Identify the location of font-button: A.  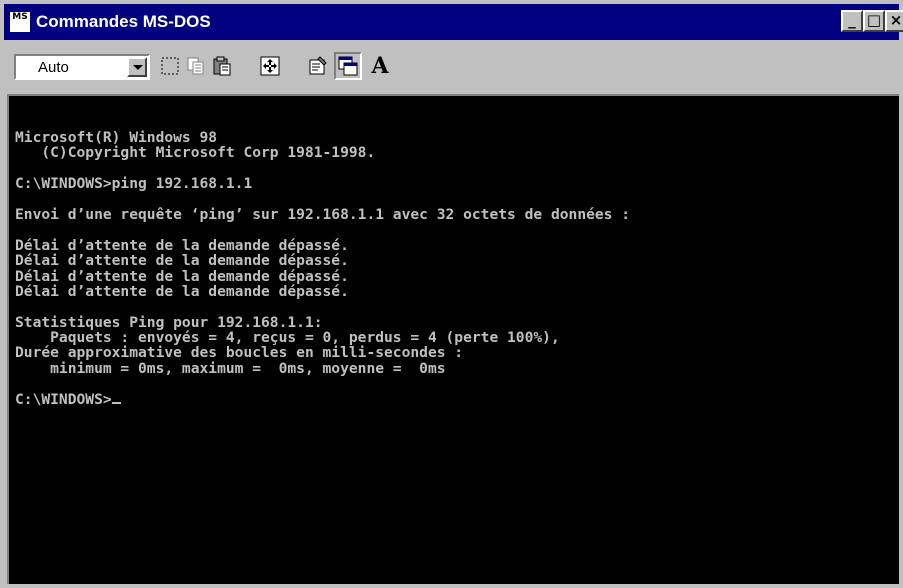
(380, 66).